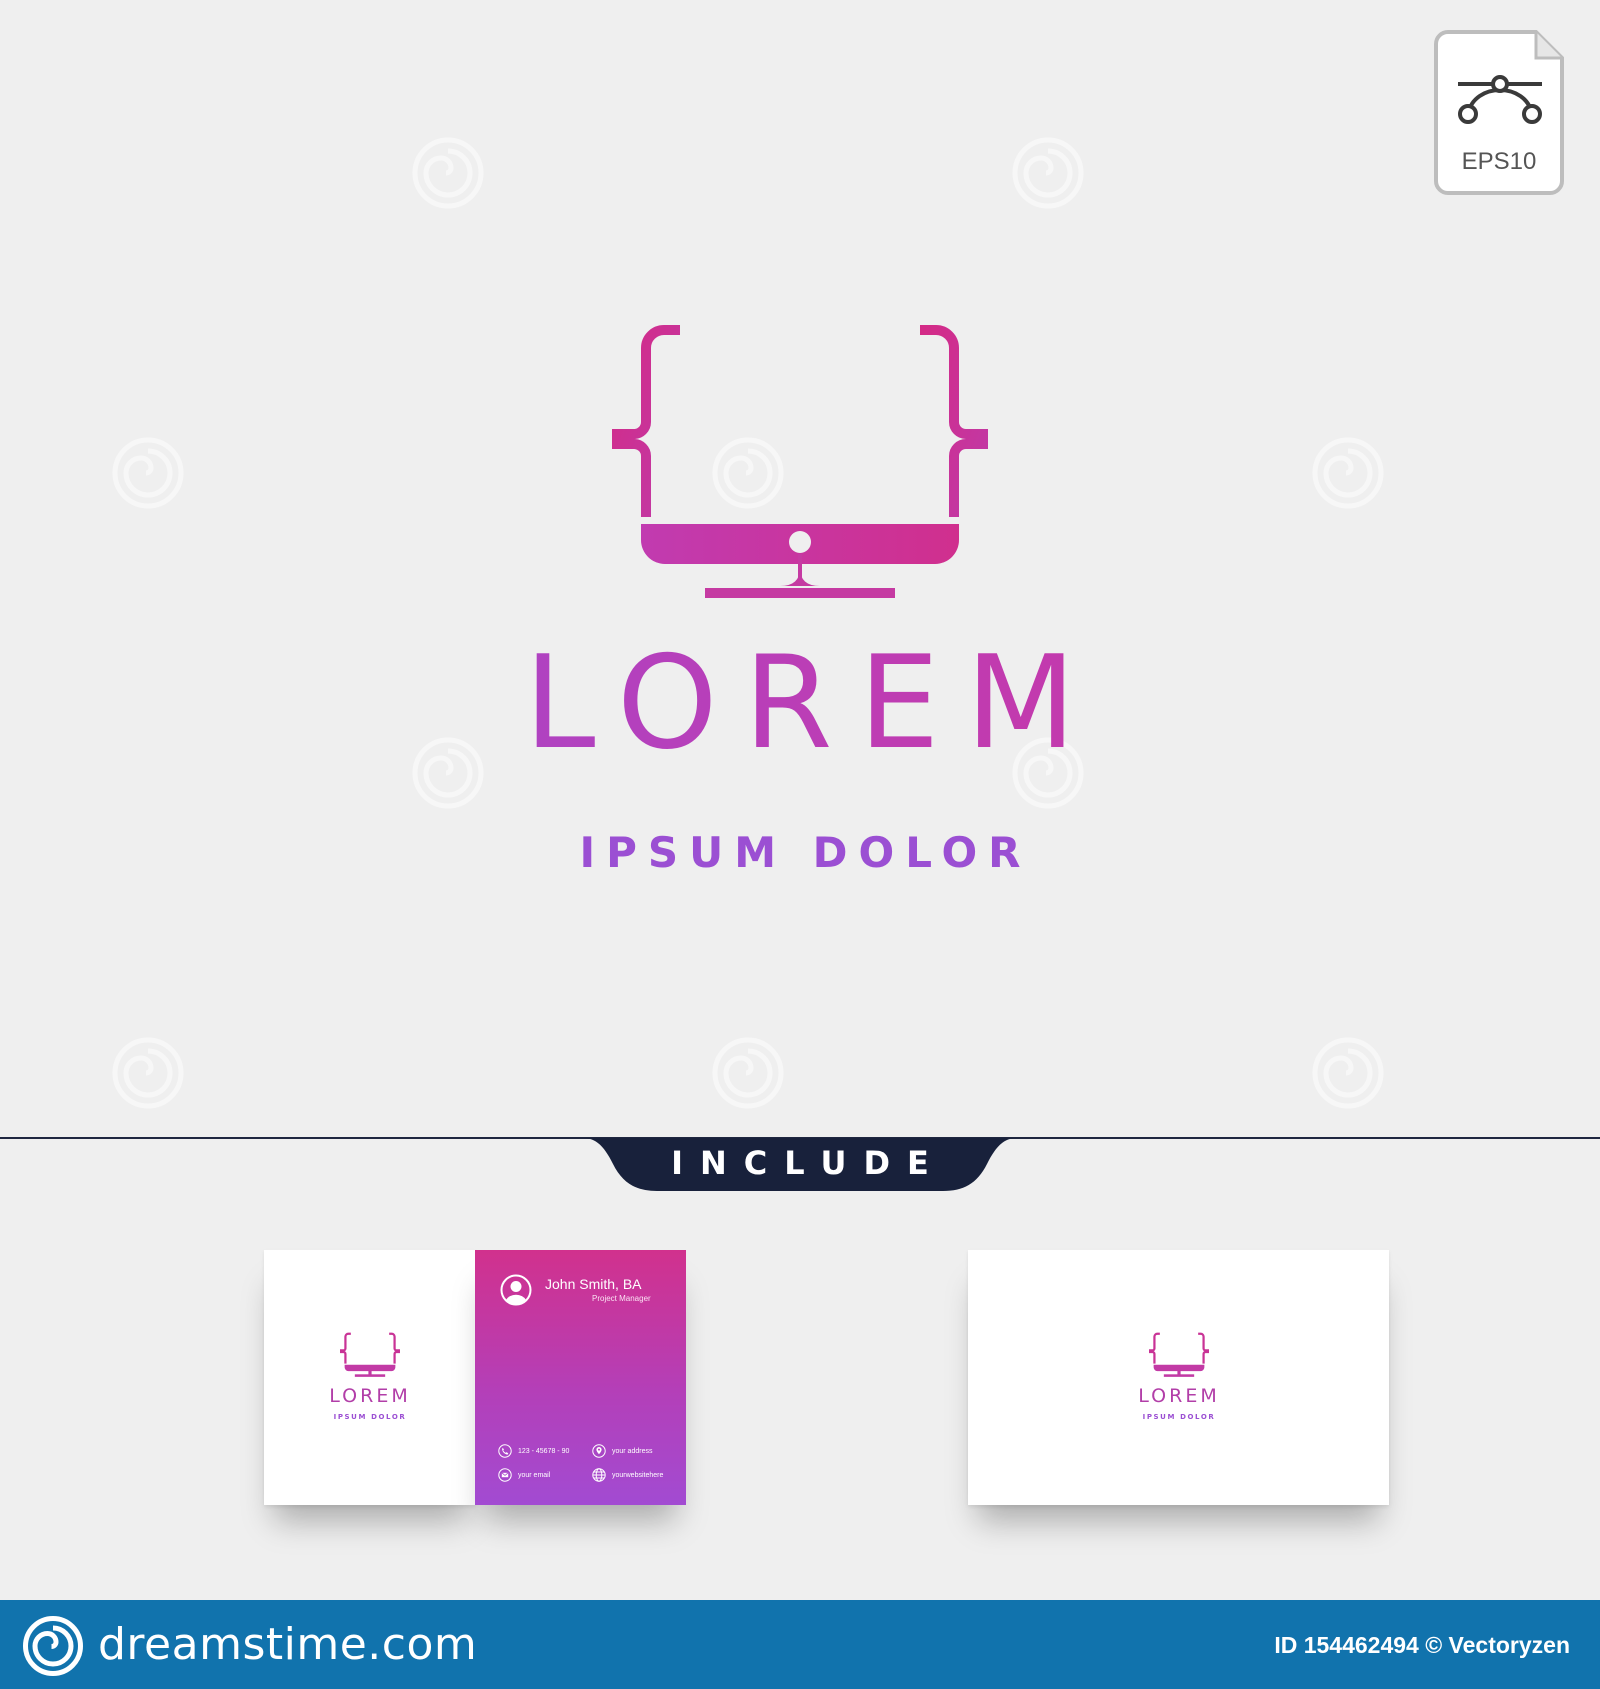 This screenshot has width=1600, height=1689. I want to click on card-address-row: your address, so click(622, 1451).